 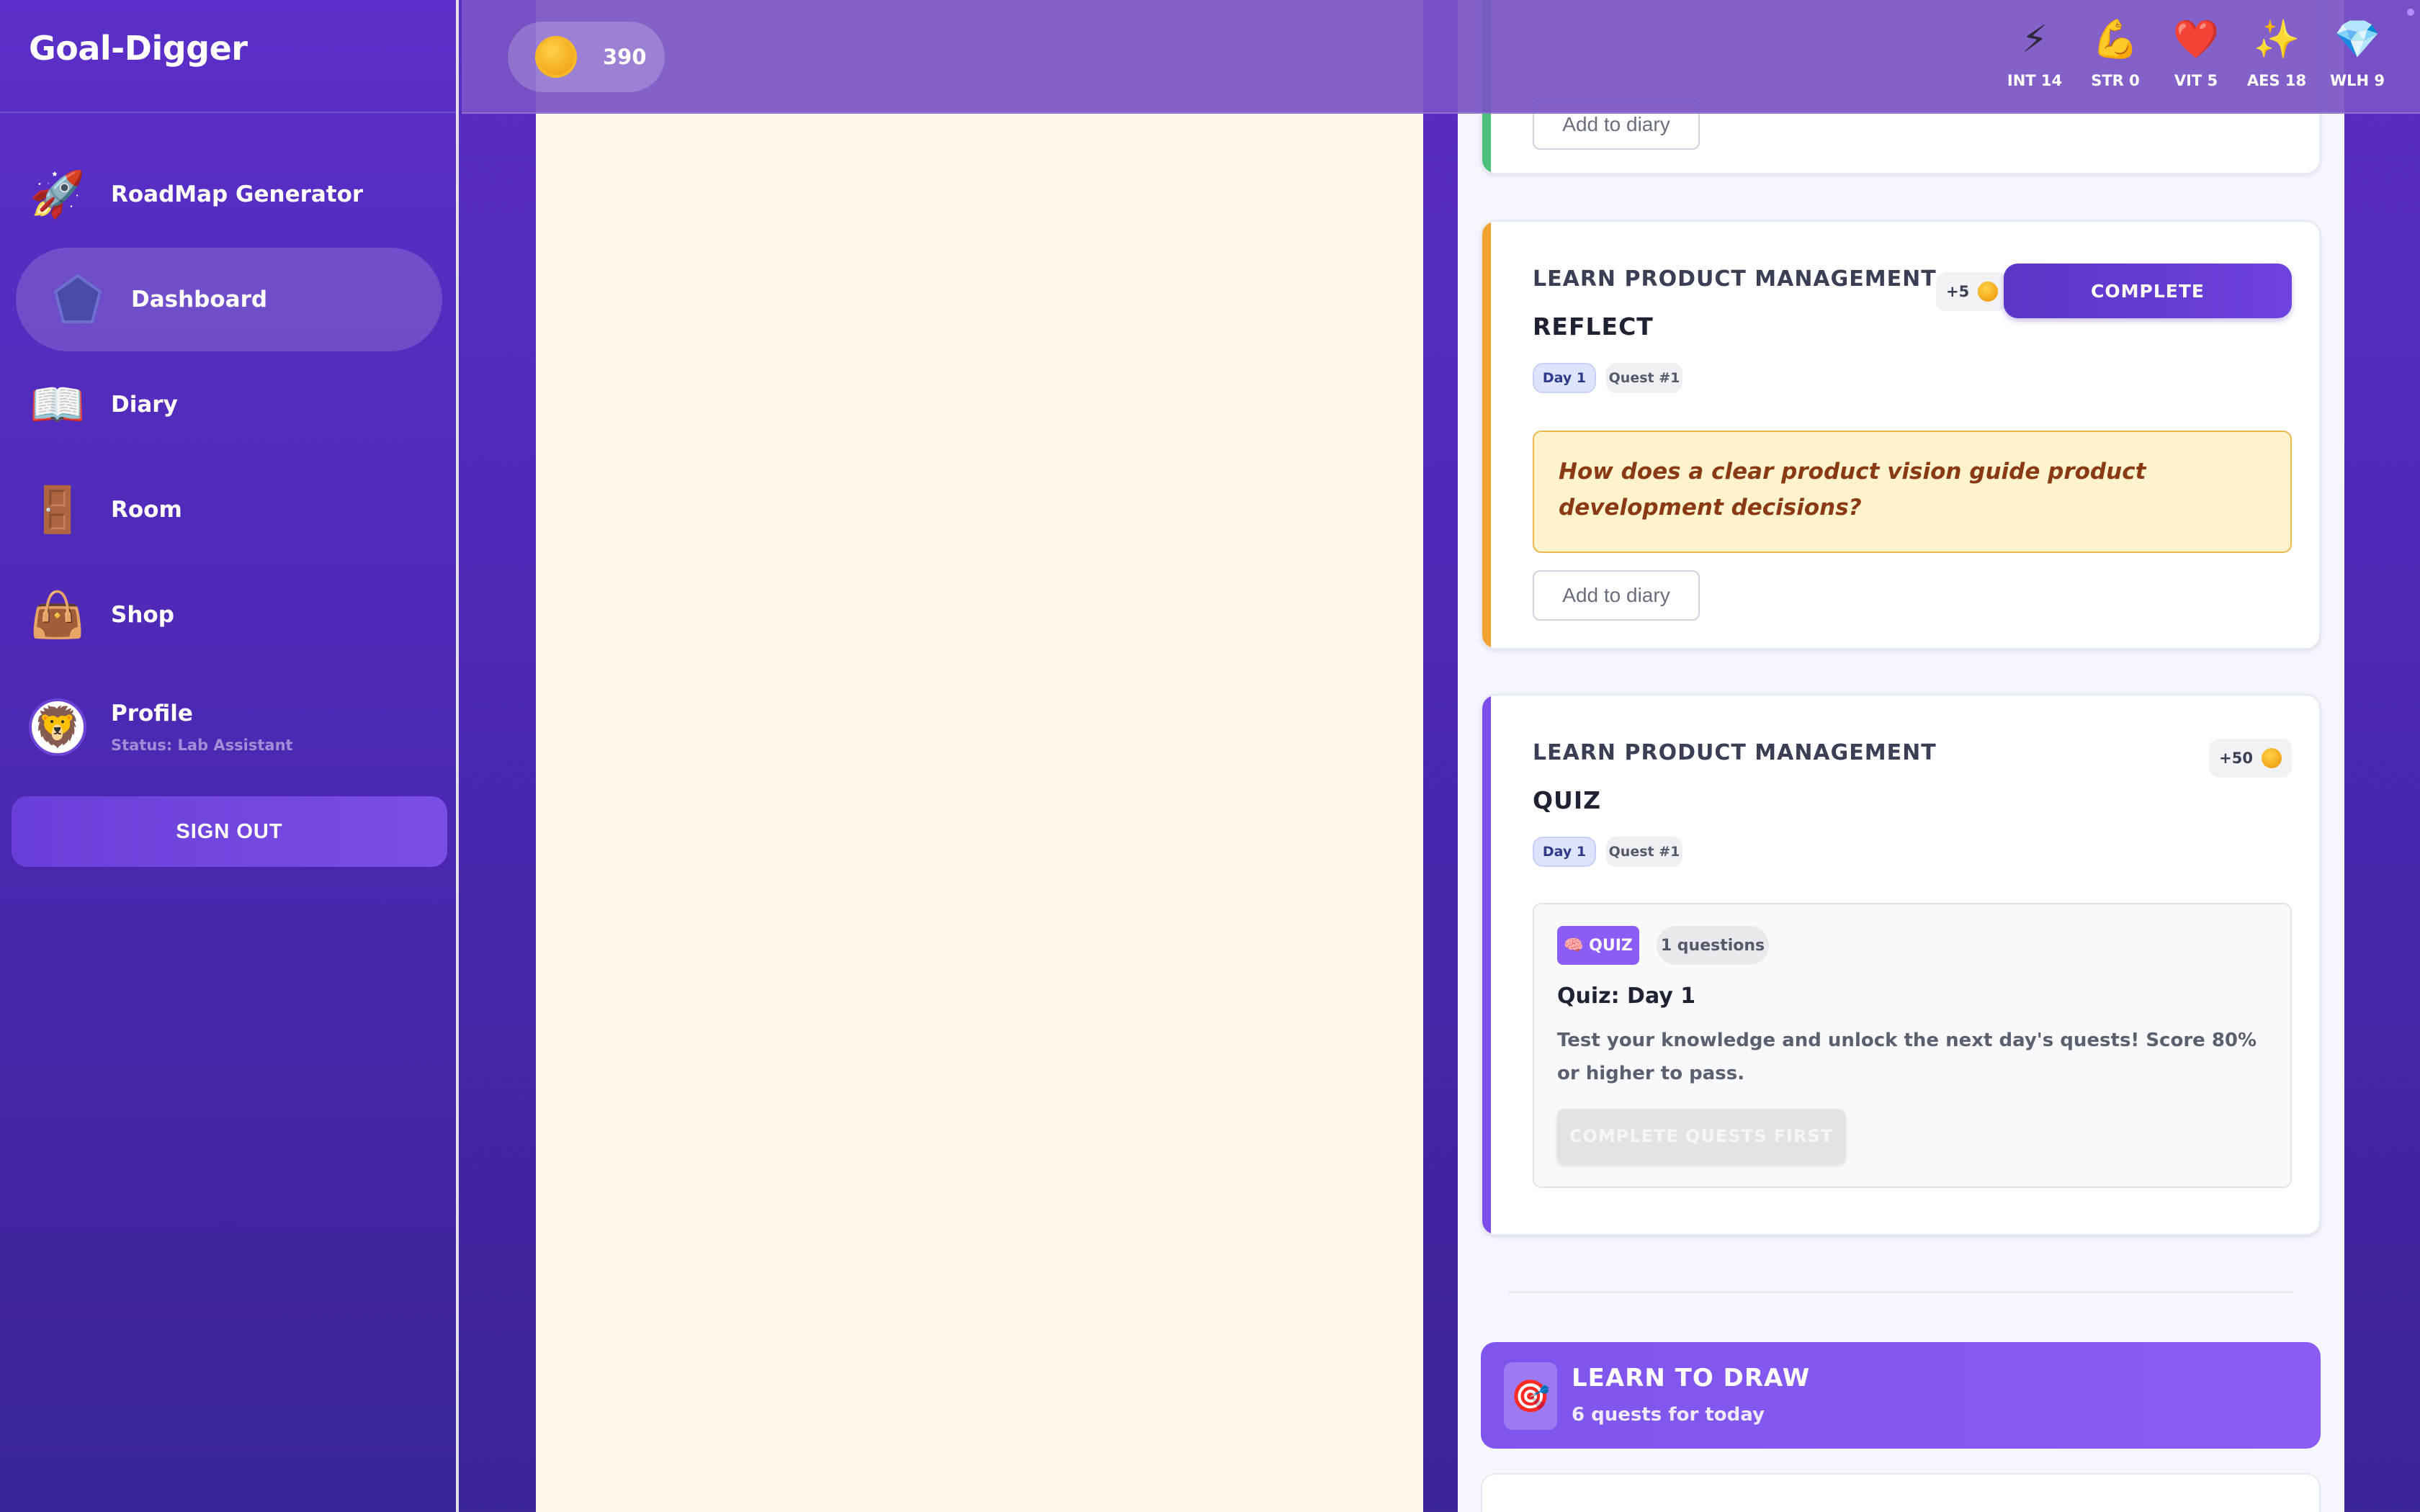 I want to click on sidebar-item-label: Shop, so click(x=142, y=615).